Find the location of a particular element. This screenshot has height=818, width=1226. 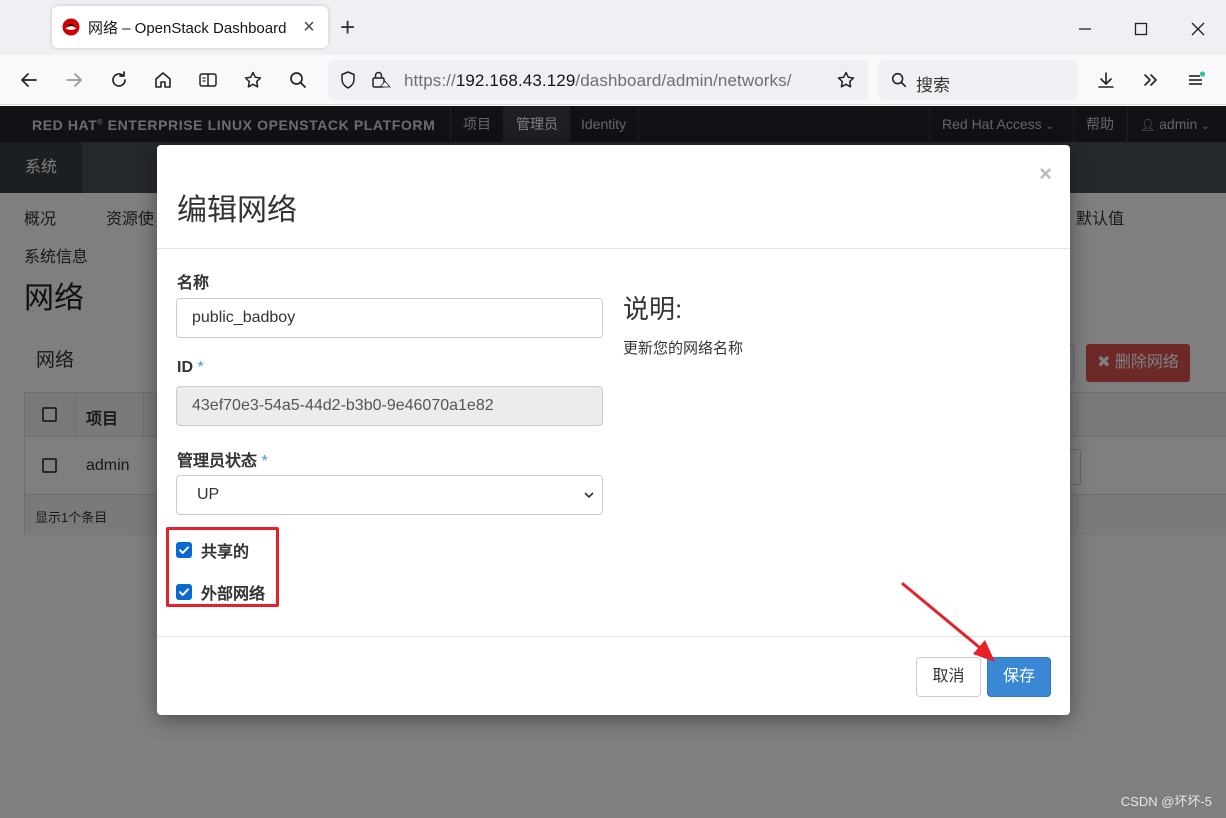

home-icon is located at coordinates (163, 80).